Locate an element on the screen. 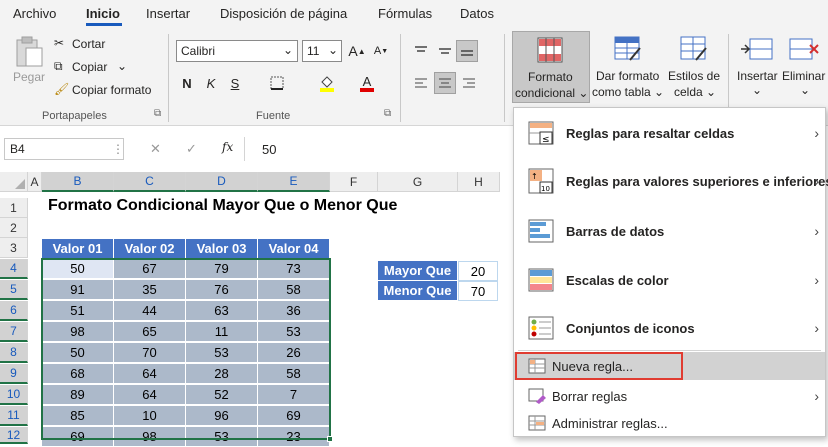 The height and width of the screenshot is (447, 828). table-cell: 96 is located at coordinates (222, 416).